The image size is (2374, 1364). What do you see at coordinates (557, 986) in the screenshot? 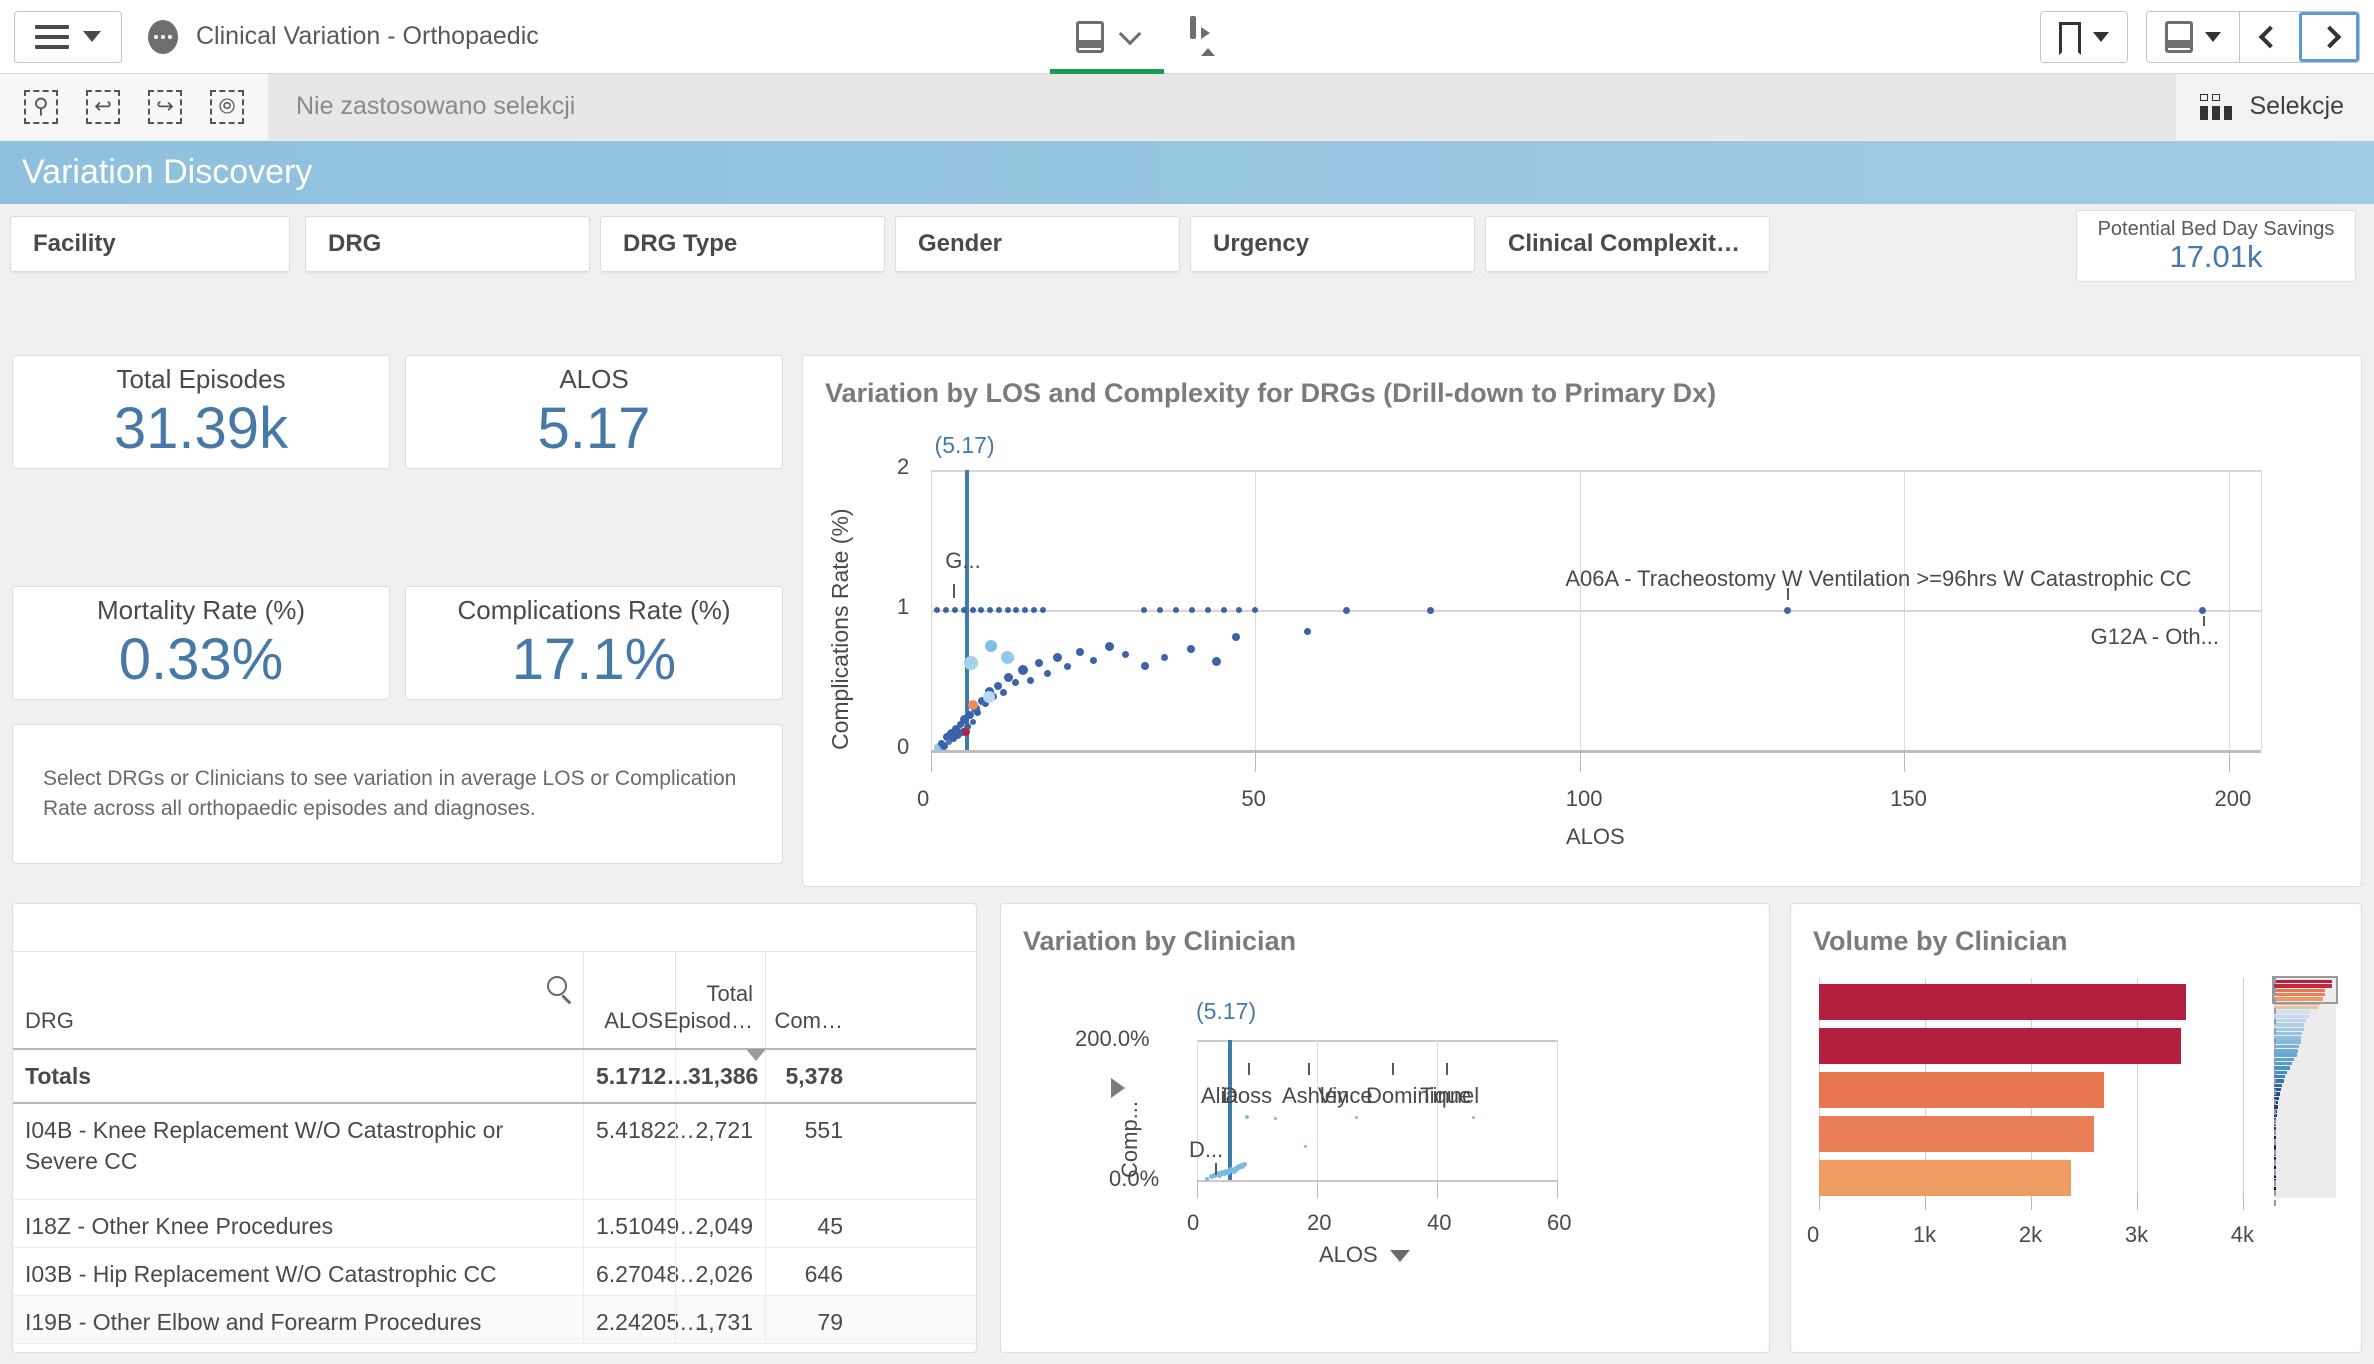
I see `search-icon` at bounding box center [557, 986].